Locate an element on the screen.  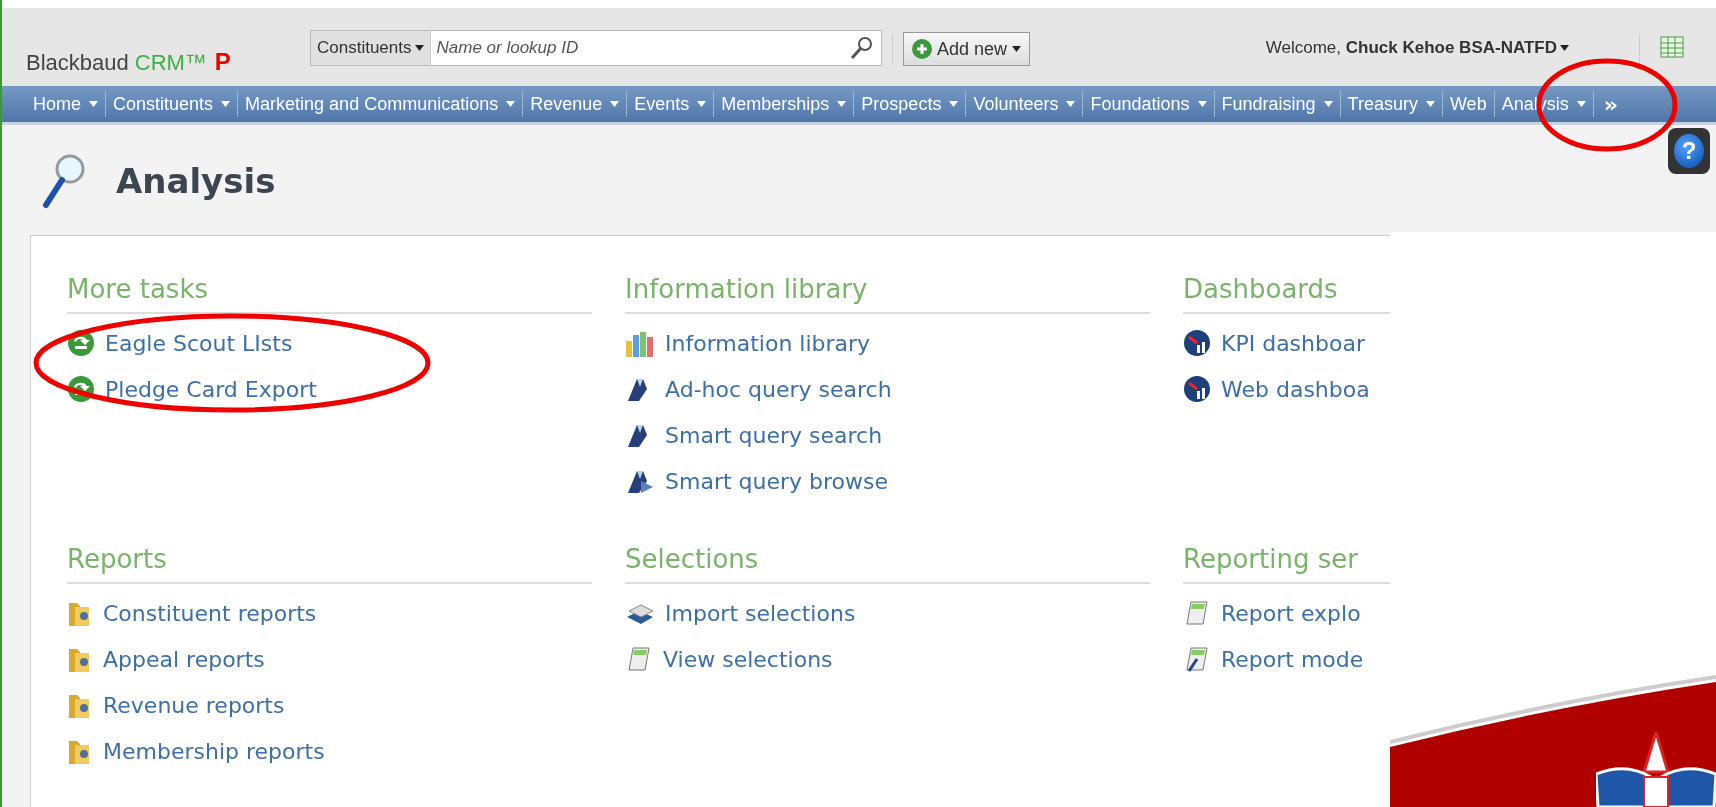
search-field: Constituents Name or lookup ID is located at coordinates (596, 48).